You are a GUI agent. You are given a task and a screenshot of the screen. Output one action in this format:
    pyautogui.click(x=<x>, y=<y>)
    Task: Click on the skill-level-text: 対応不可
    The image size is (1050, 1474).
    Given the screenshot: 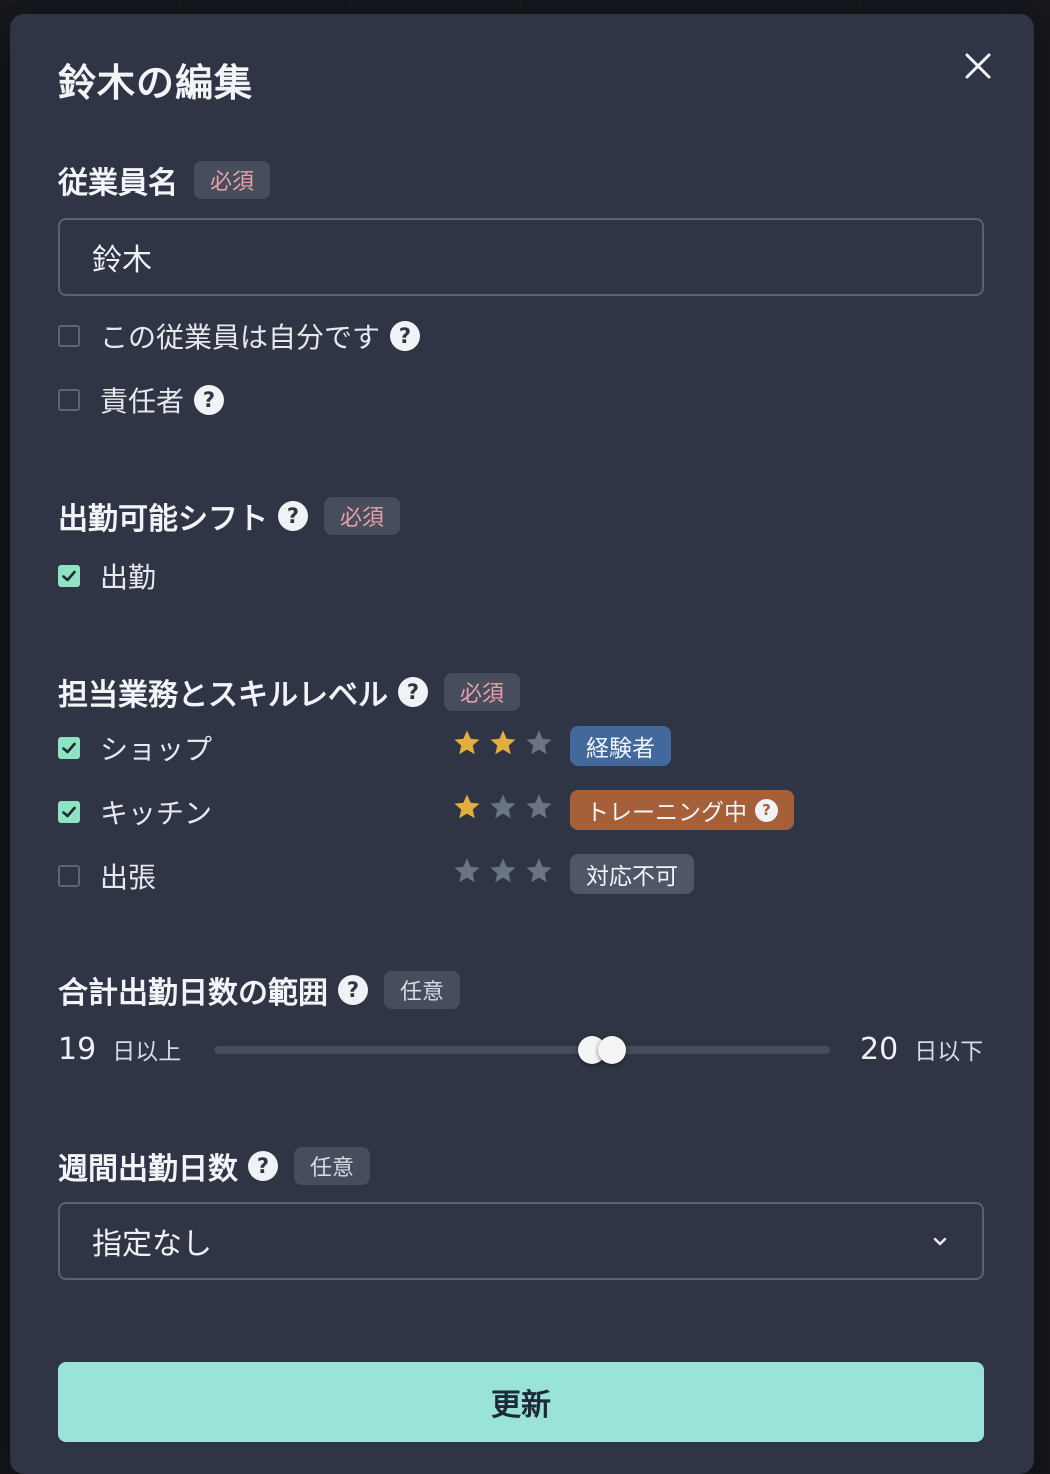 What is the action you would take?
    pyautogui.click(x=632, y=877)
    